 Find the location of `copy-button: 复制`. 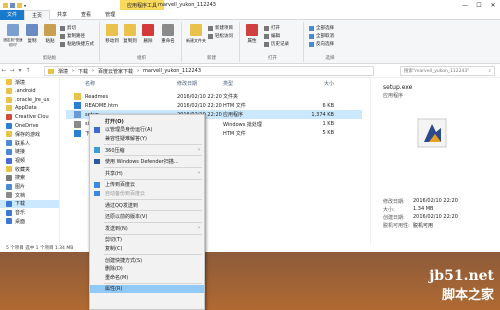

copy-button: 复制 is located at coordinates (32, 34).